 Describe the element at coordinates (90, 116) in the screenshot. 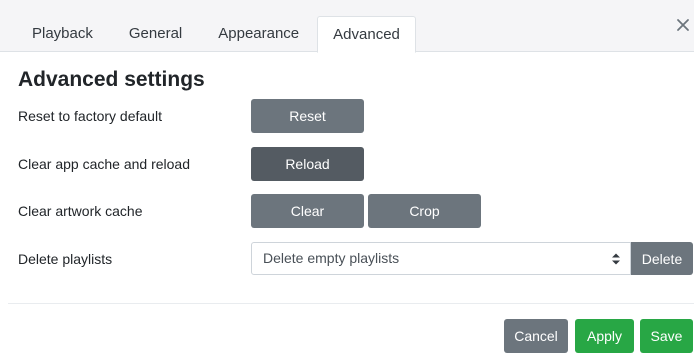

I see `reset-label: Reset to factory default` at that location.